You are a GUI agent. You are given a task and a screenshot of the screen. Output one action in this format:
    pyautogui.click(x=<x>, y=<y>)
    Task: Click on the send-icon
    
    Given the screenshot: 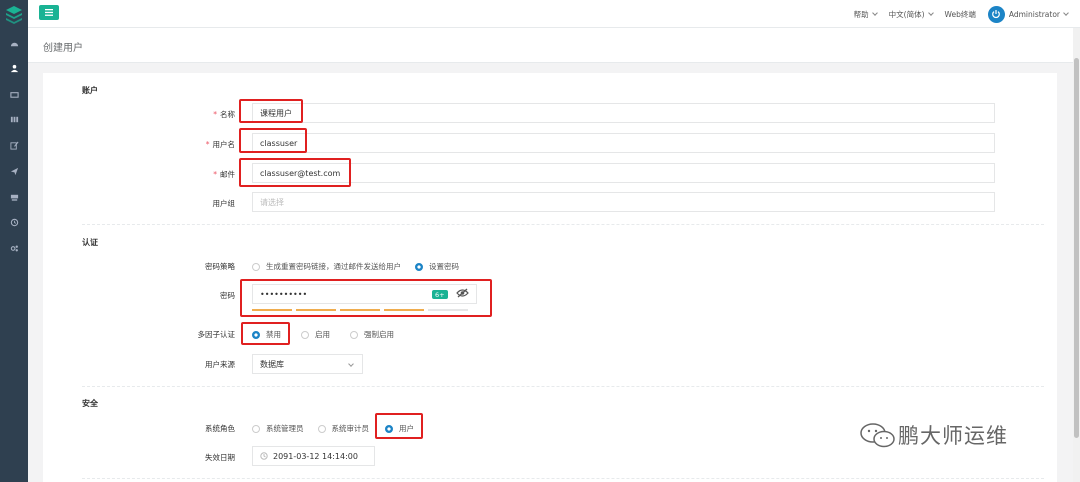 What is the action you would take?
    pyautogui.click(x=14, y=171)
    